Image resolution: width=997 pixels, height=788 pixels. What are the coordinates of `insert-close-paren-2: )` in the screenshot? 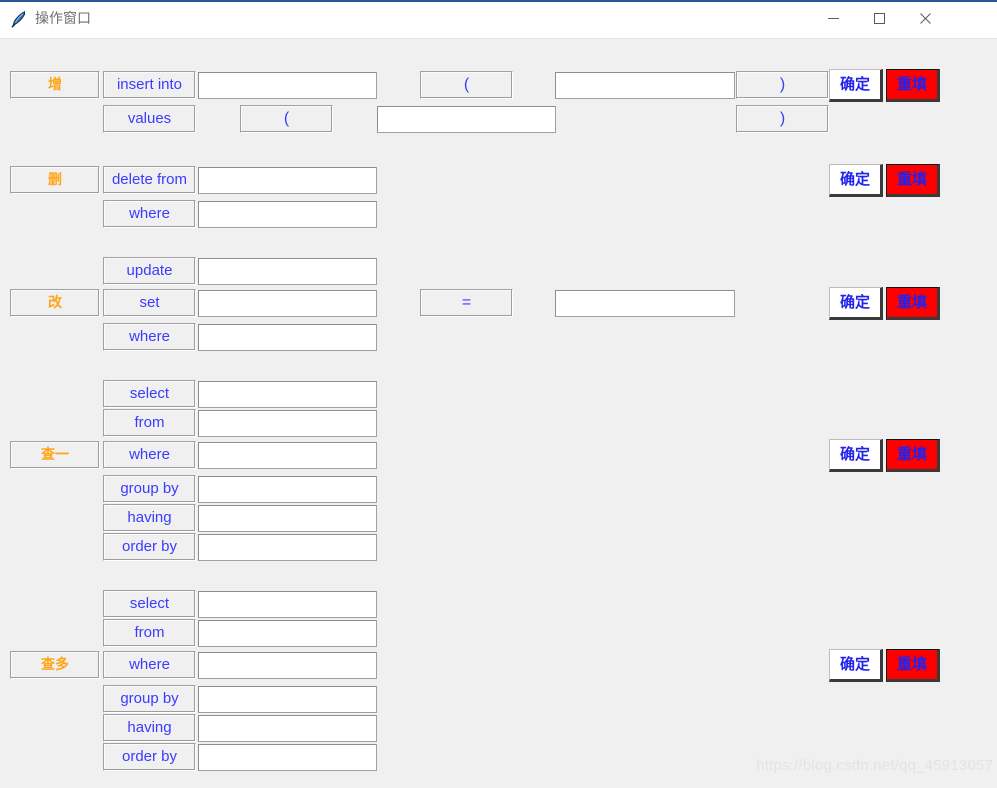 It's located at (782, 119).